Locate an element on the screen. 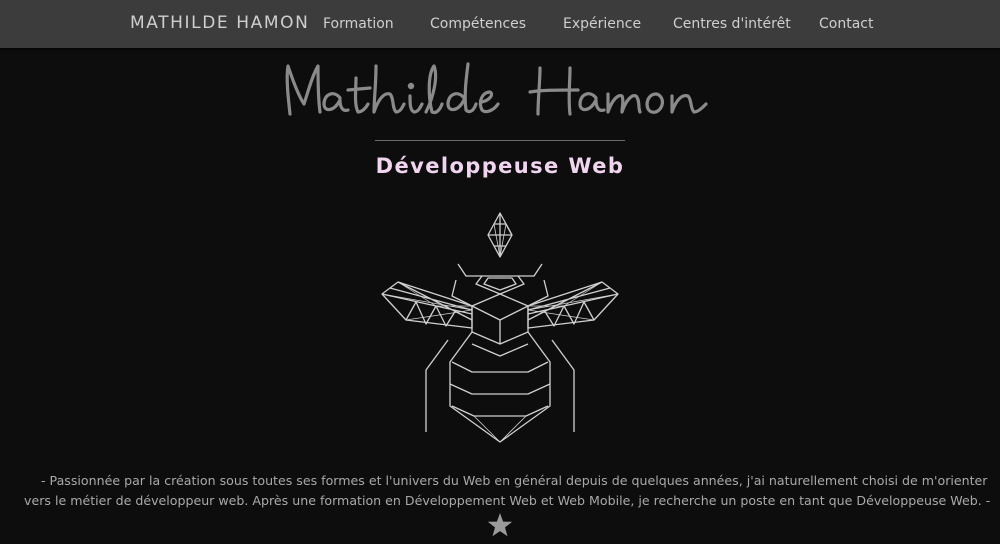 Image resolution: width=1000 pixels, height=544 pixels. brand-link: MATHILDE HAMON is located at coordinates (219, 23).